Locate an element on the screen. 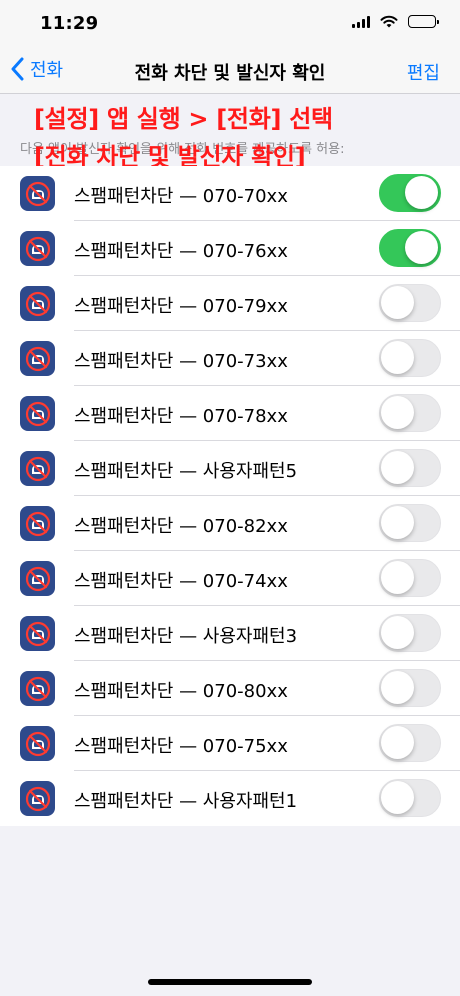 The height and width of the screenshot is (996, 460). list-item: 스팸패턴차단 — 070-74xx is located at coordinates (230, 578).